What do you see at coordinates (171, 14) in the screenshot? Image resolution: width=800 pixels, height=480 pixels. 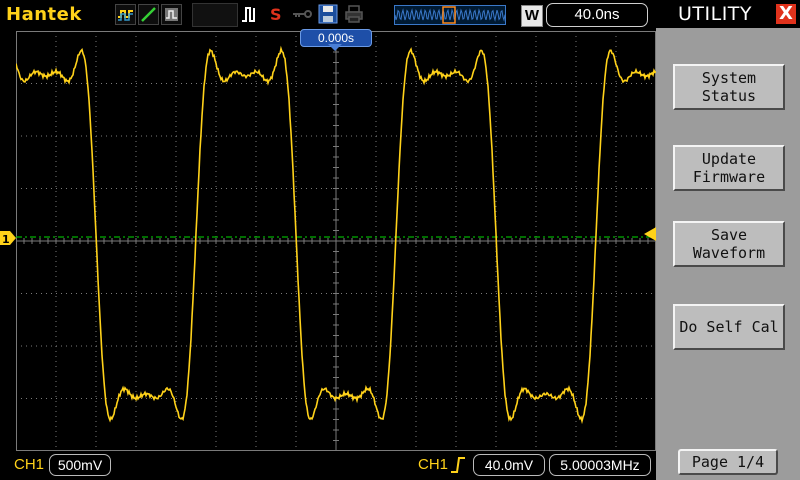 I see `persist-icon` at bounding box center [171, 14].